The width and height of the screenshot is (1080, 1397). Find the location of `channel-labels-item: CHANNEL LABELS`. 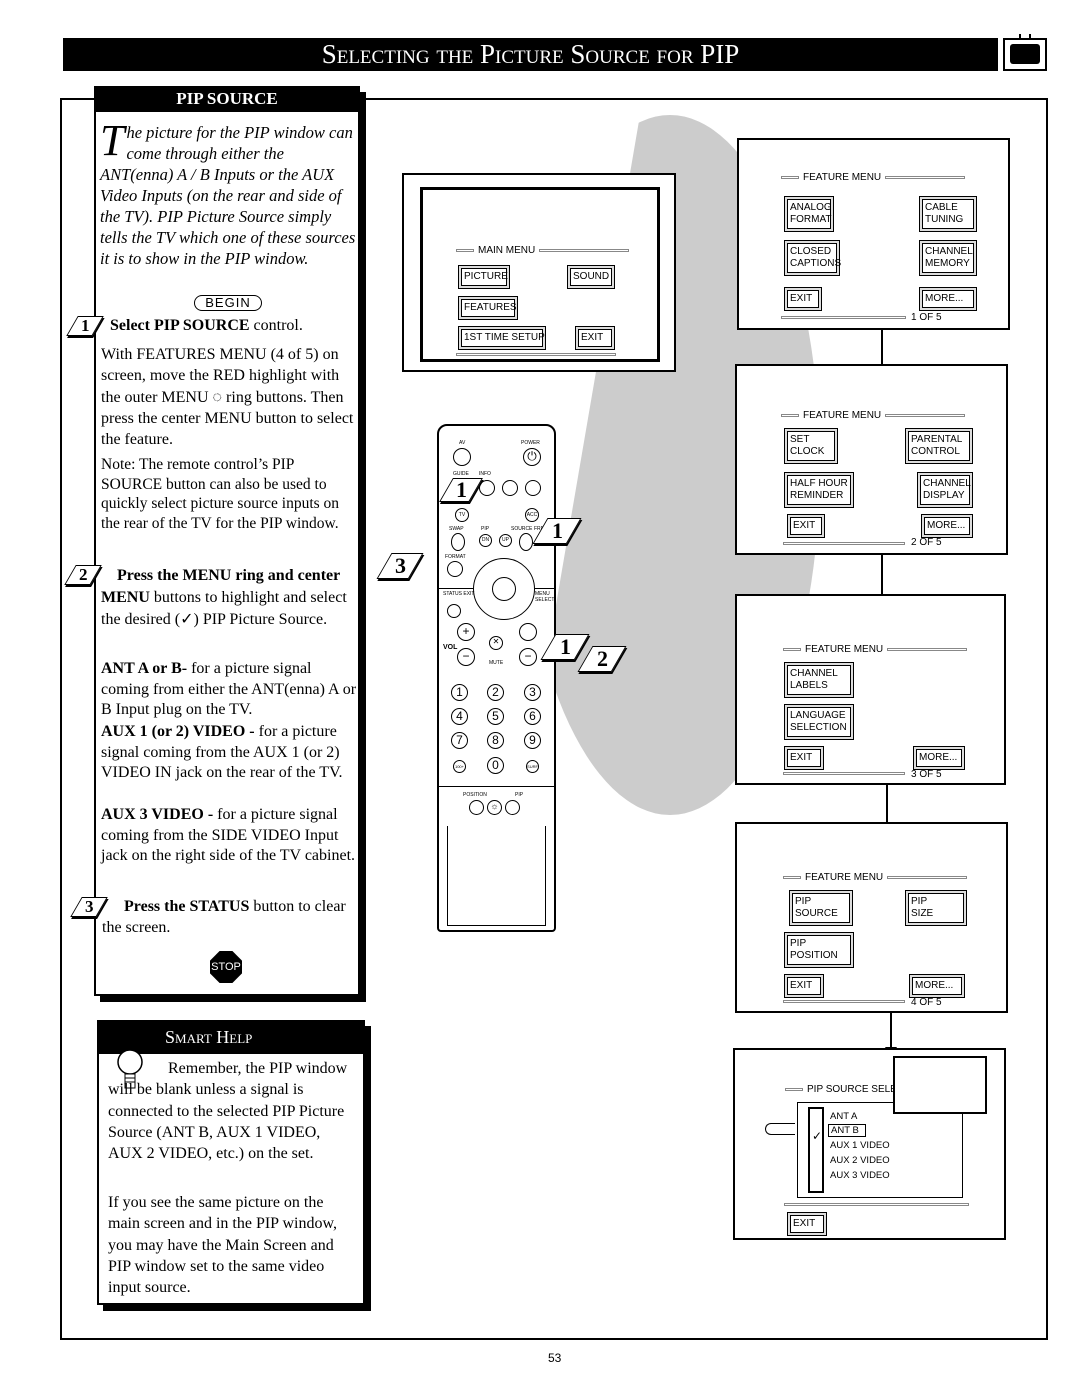

channel-labels-item: CHANNEL LABELS is located at coordinates (819, 680).